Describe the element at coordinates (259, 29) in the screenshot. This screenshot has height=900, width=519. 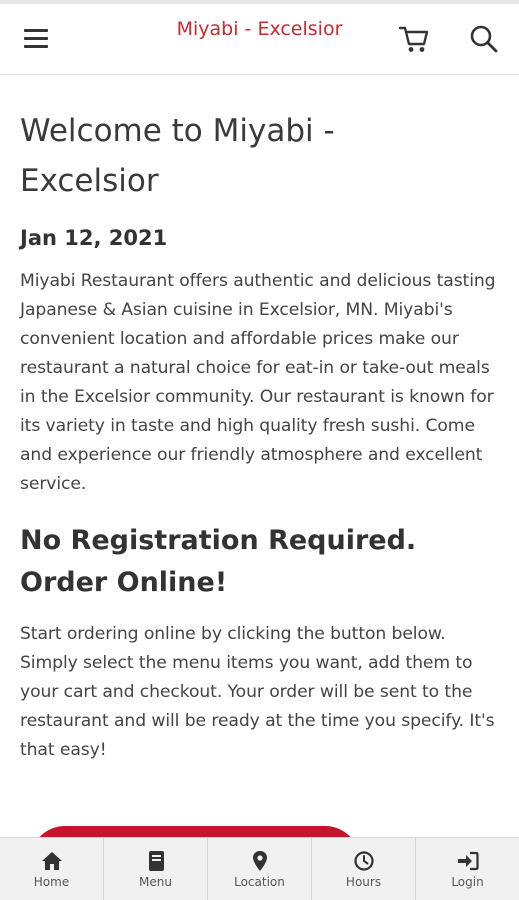
I see `site-title: Miyabi - Excelsior` at that location.